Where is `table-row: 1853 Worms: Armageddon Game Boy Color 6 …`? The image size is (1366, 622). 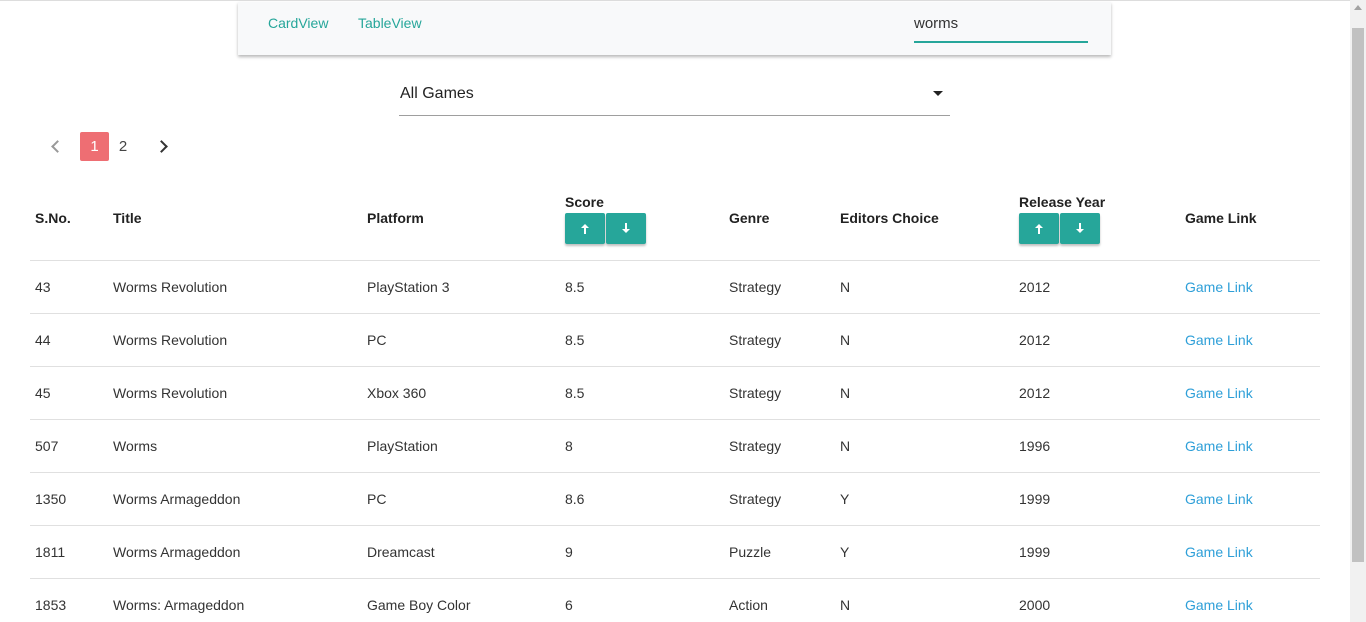
table-row: 1853 Worms: Armageddon Game Boy Color 6 … is located at coordinates (675, 600).